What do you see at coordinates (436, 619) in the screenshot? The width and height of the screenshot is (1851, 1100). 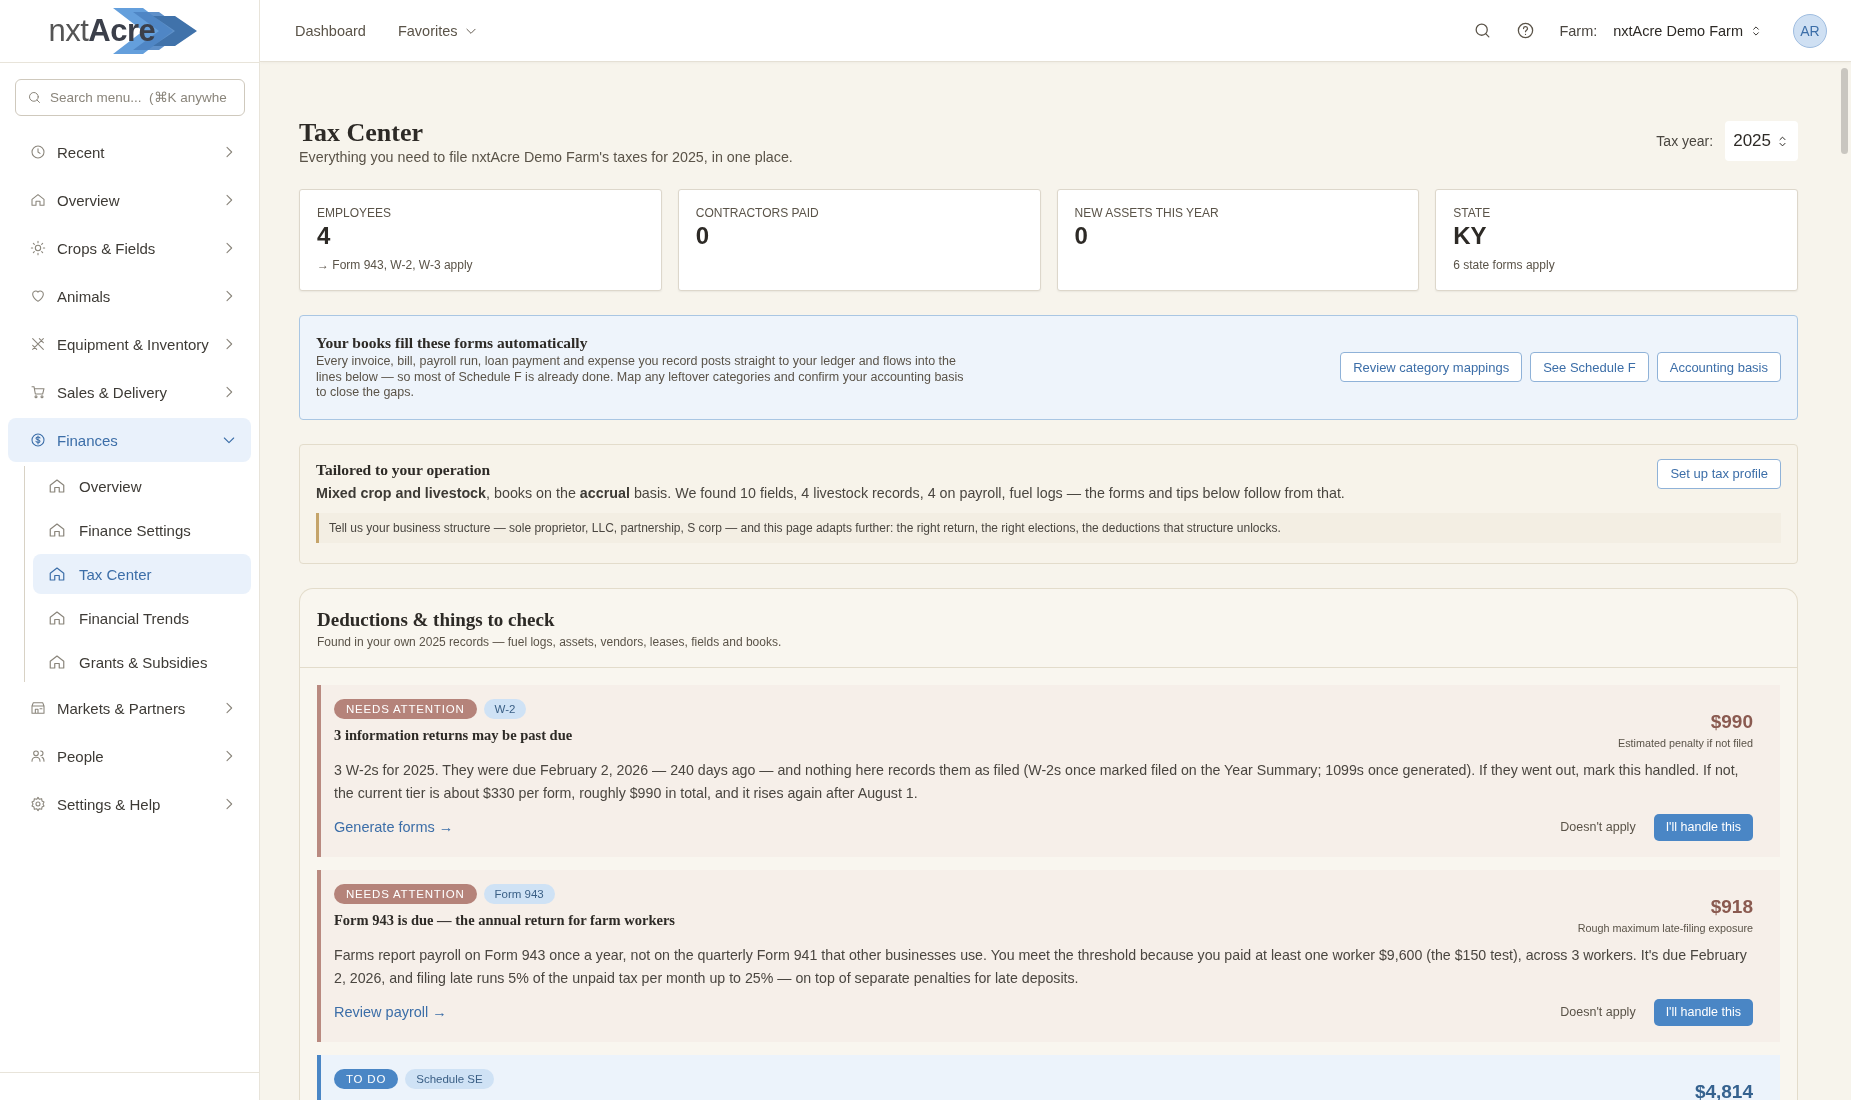 I see `section-title: Deductions & things to check` at bounding box center [436, 619].